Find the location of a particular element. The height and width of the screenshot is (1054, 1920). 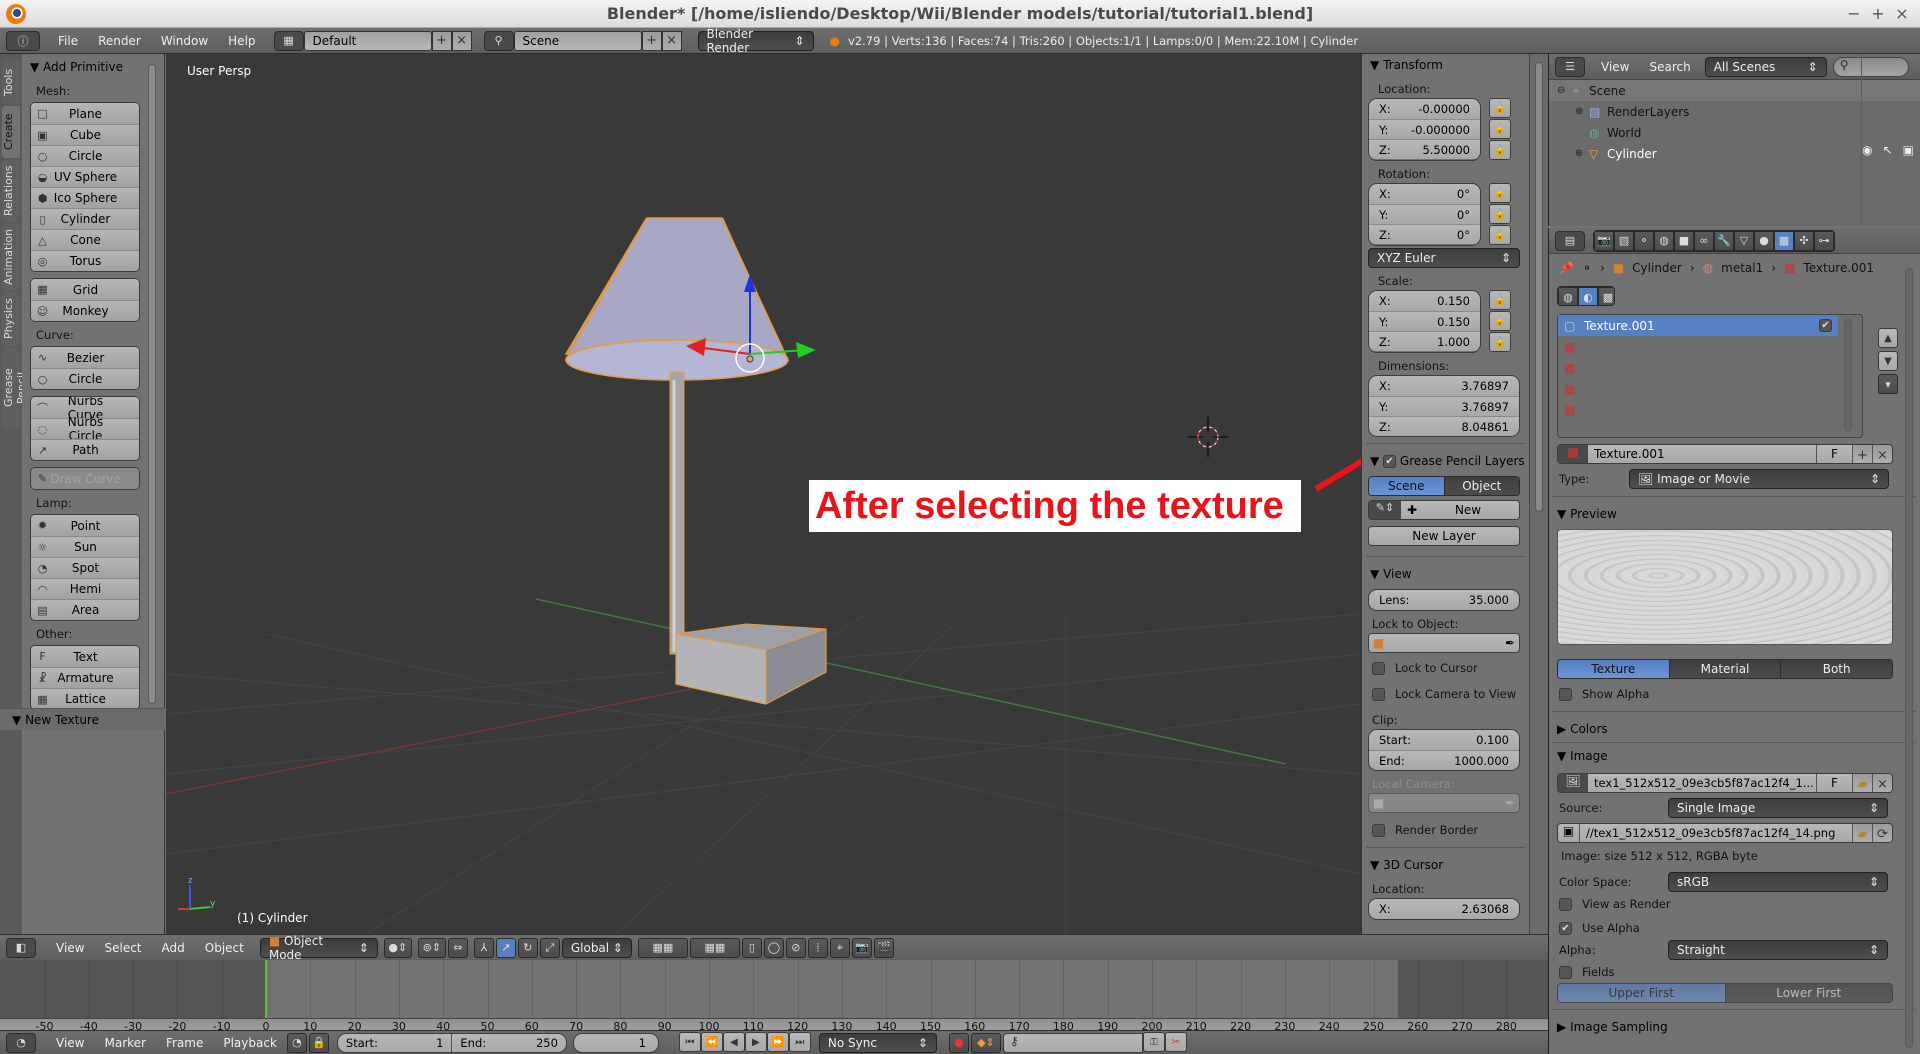

current-frame-field: 1 is located at coordinates (615, 1042).